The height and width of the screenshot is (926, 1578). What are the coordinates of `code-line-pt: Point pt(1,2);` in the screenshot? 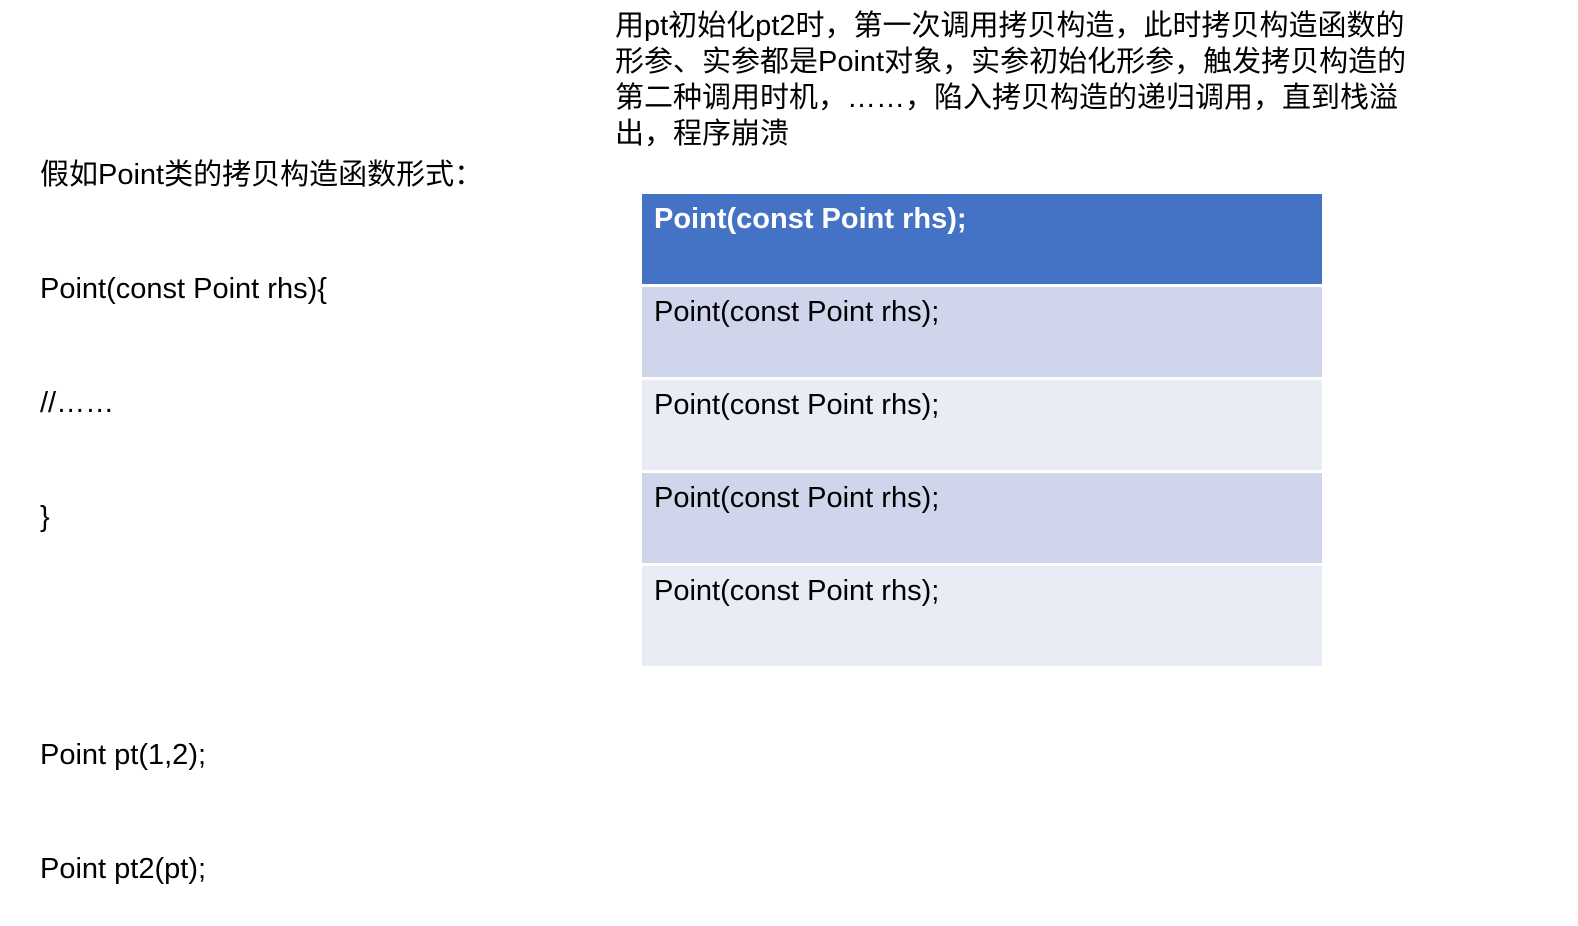 It's located at (123, 755).